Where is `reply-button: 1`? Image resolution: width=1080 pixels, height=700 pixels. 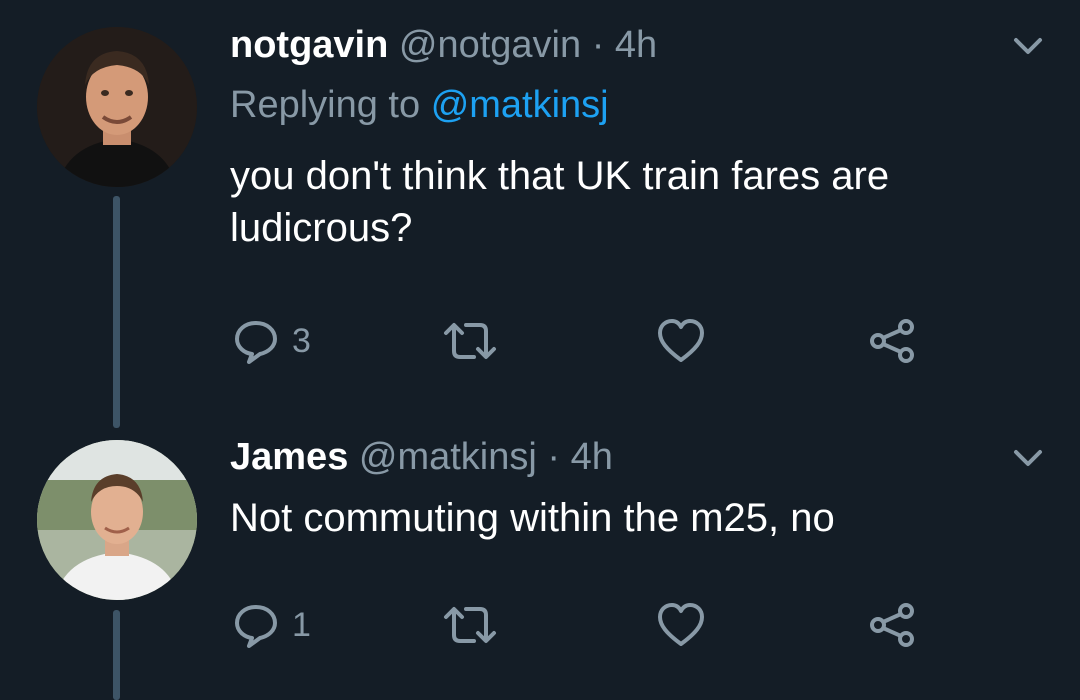
reply-button: 1 is located at coordinates (271, 625).